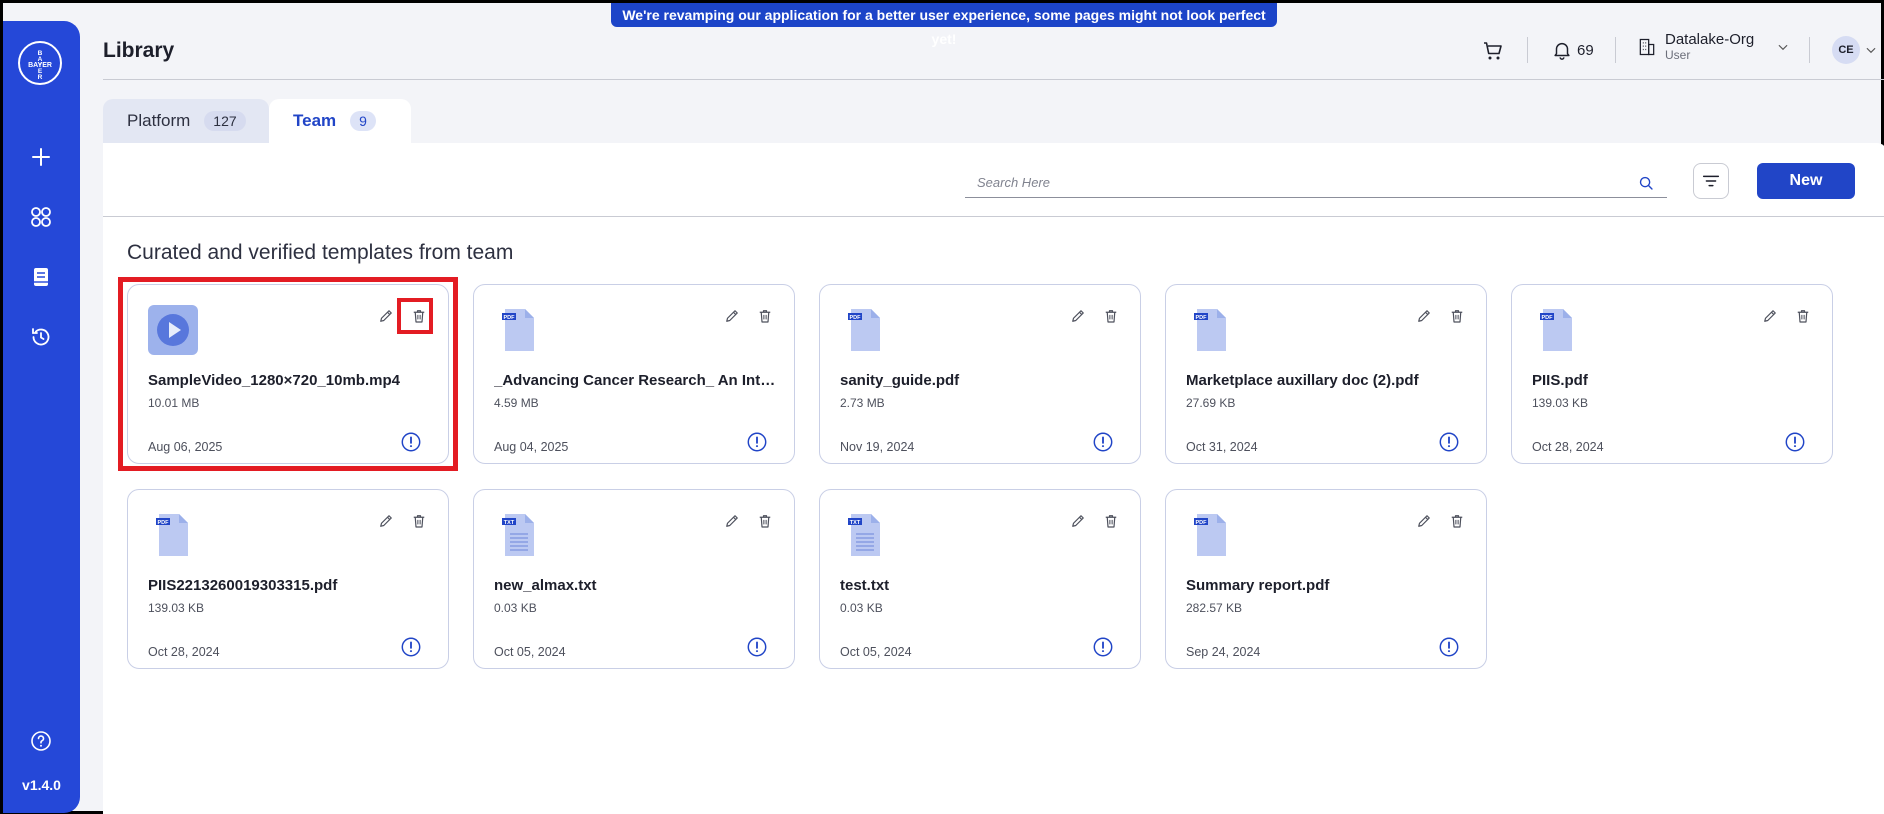 The width and height of the screenshot is (1884, 814). What do you see at coordinates (545, 585) in the screenshot?
I see `file-name: new_almax.txt` at bounding box center [545, 585].